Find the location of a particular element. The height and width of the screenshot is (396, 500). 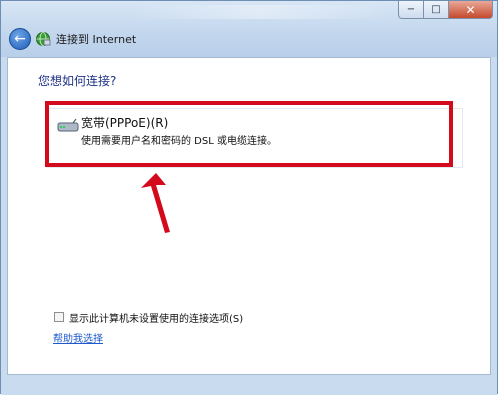

back-button: ← is located at coordinates (20, 39).